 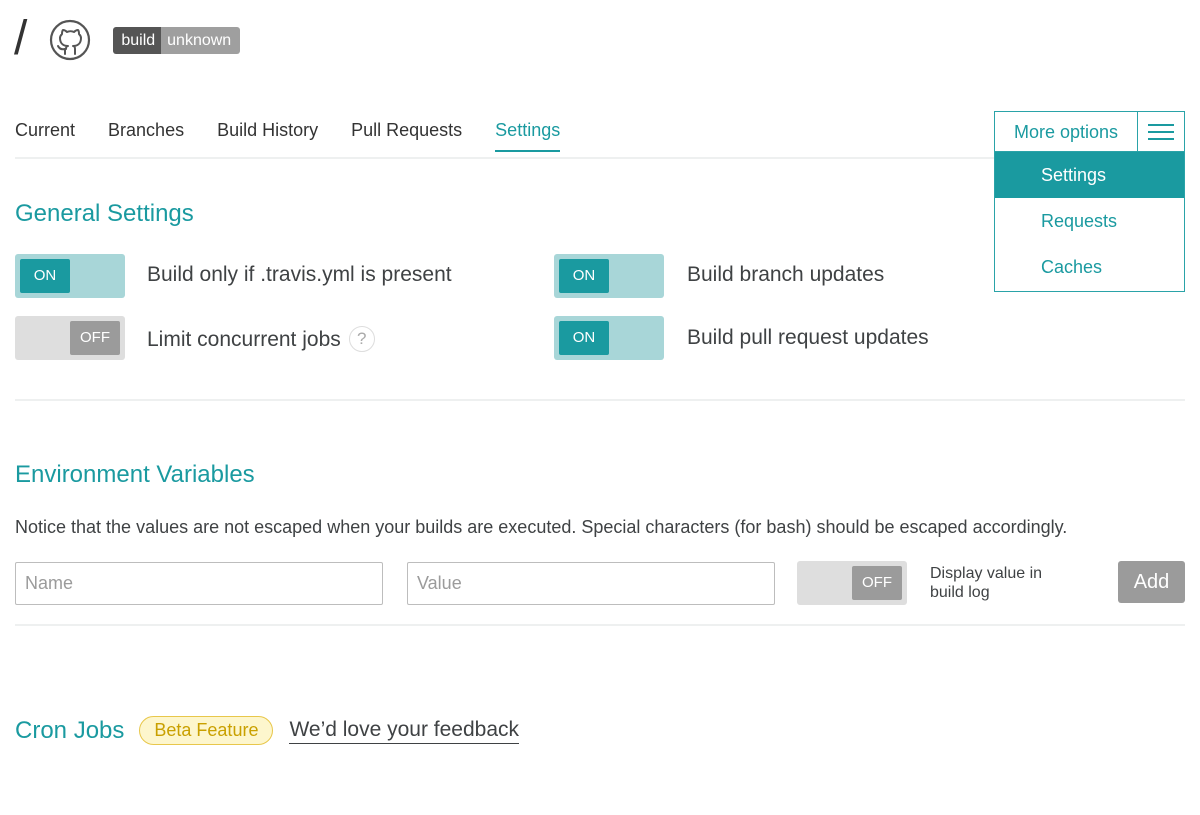 I want to click on setting-label-build-only-travis-yml: Build only if .travis.yml is present, so click(x=299, y=274).